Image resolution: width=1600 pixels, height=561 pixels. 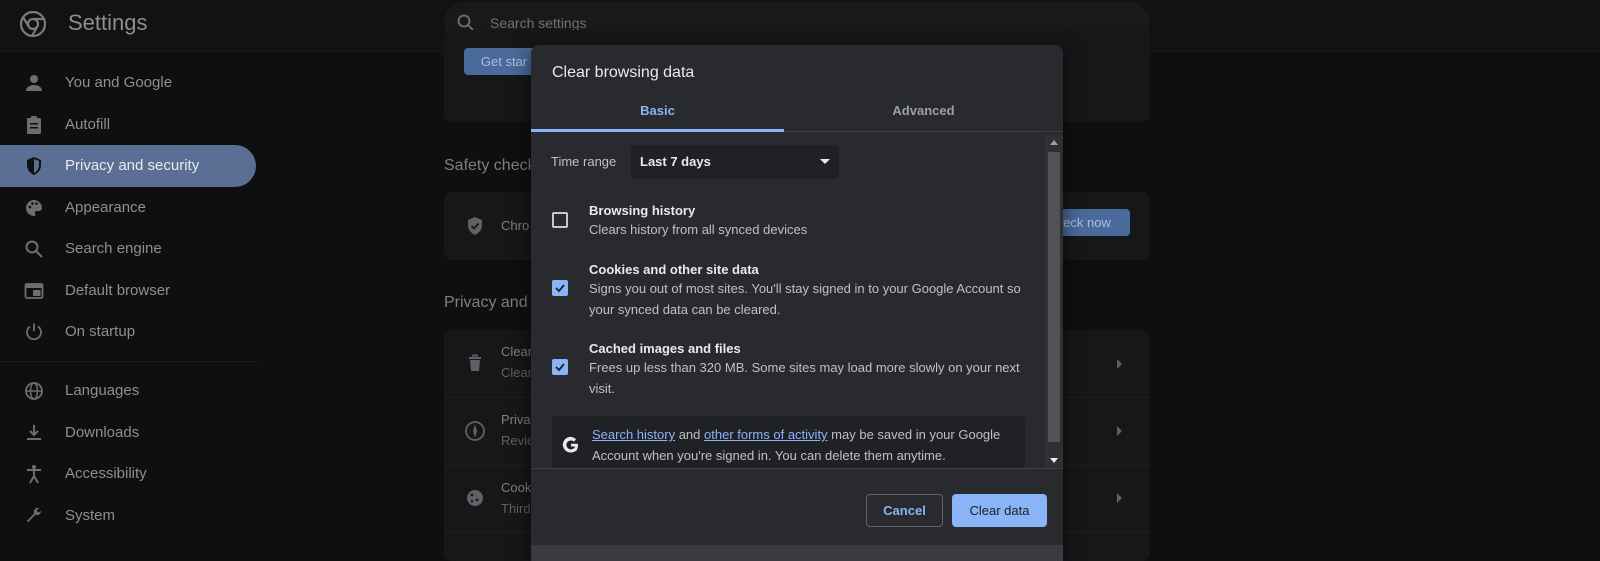 What do you see at coordinates (515, 225) in the screenshot?
I see `safety-check-text: Chro` at bounding box center [515, 225].